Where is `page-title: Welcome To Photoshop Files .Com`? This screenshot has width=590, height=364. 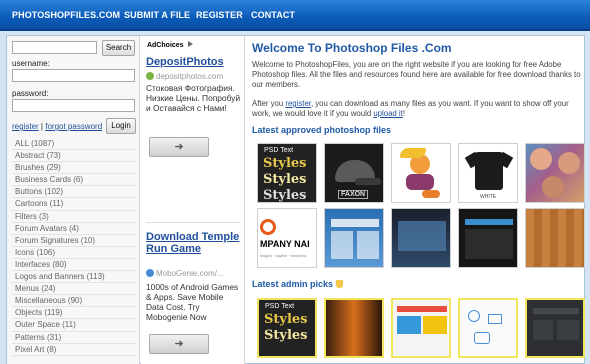
page-title: Welcome To Photoshop Files .Com is located at coordinates (352, 48).